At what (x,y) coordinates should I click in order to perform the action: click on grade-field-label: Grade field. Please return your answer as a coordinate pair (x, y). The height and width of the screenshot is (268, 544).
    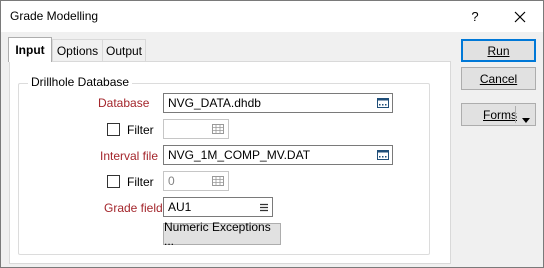
    Looking at the image, I should click on (133, 208).